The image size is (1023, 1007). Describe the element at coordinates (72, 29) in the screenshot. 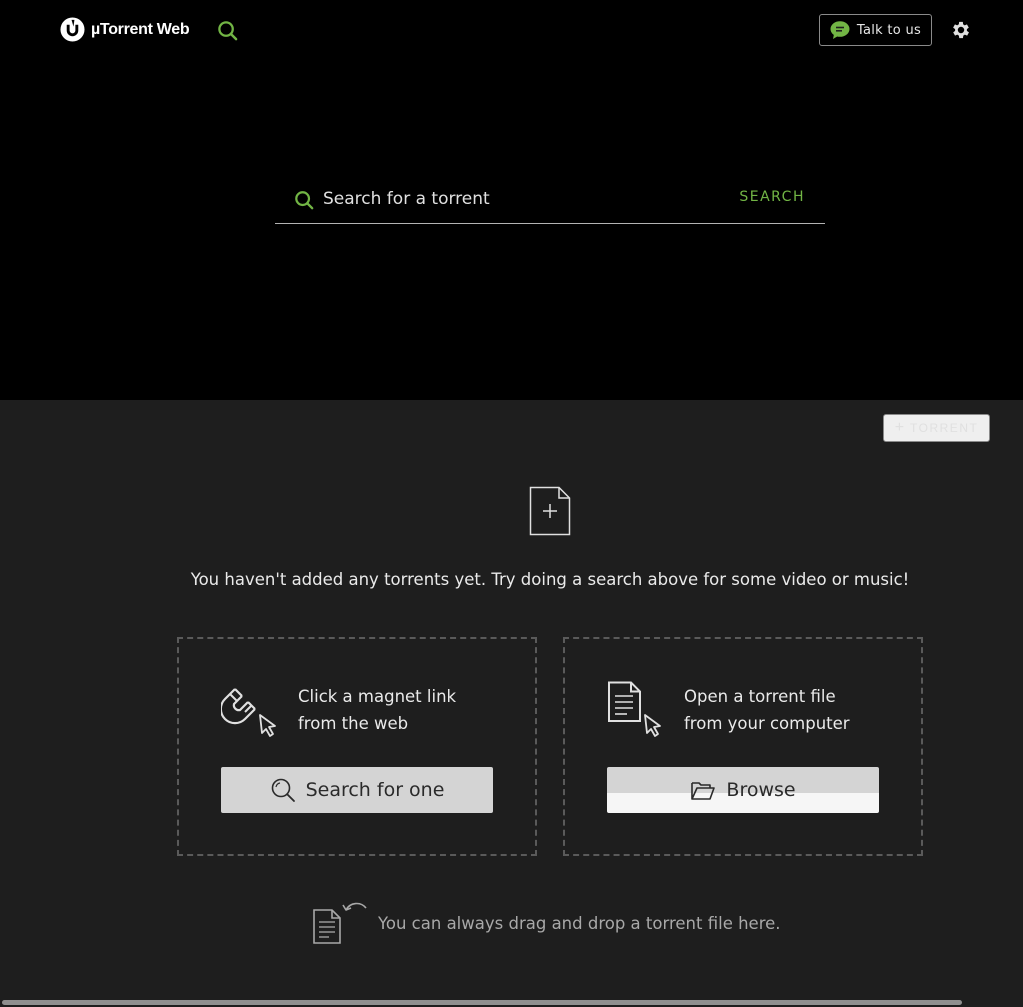

I see `utorrent-logo-icon` at that location.